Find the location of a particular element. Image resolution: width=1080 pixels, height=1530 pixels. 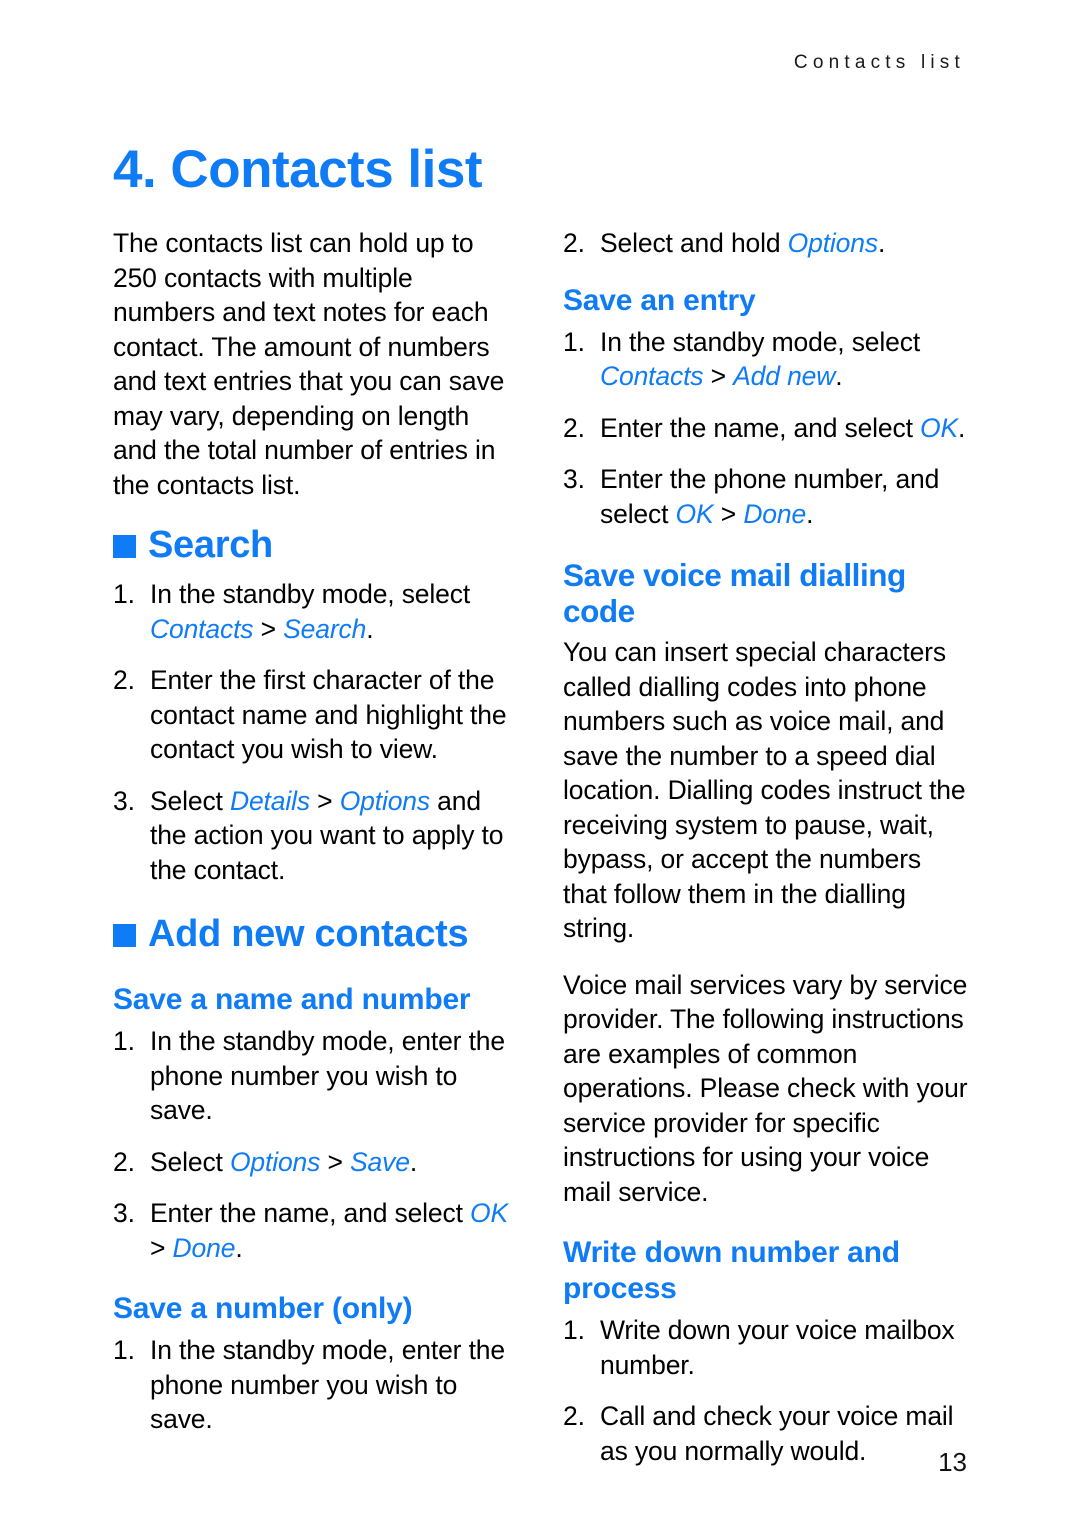

ui-term: Add new is located at coordinates (784, 376).